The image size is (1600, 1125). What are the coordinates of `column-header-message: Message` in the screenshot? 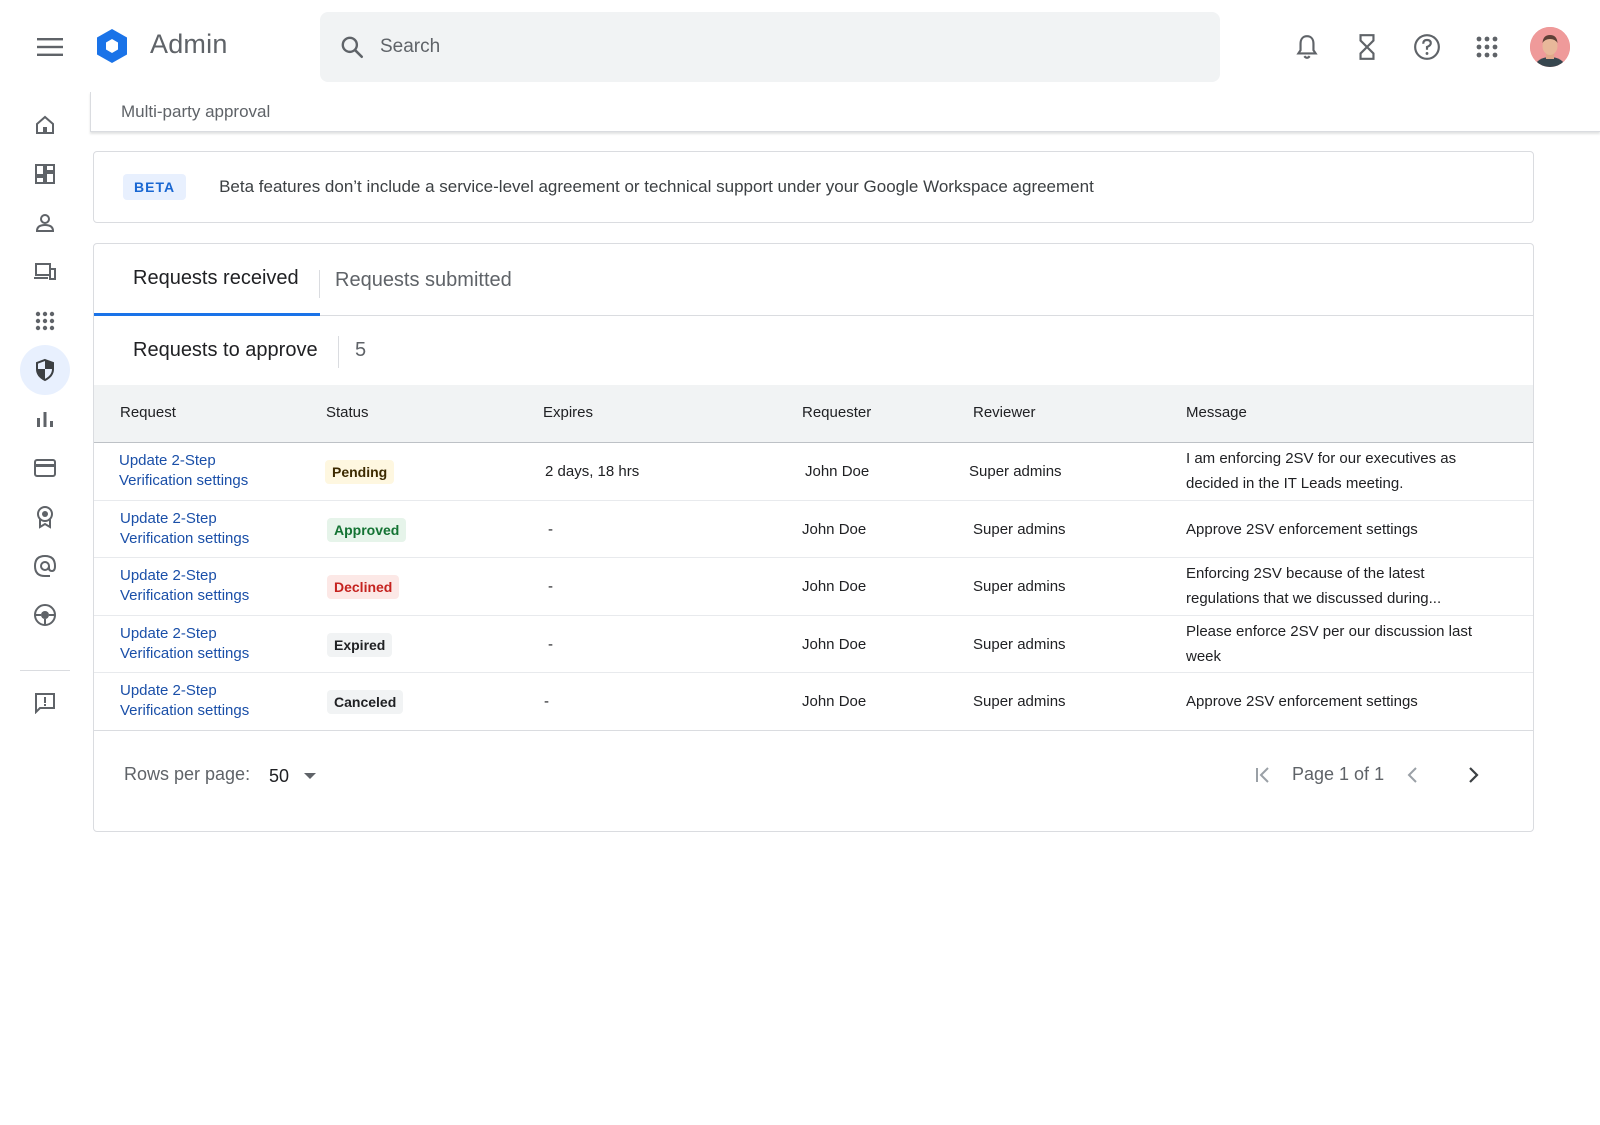 It's located at (1216, 412).